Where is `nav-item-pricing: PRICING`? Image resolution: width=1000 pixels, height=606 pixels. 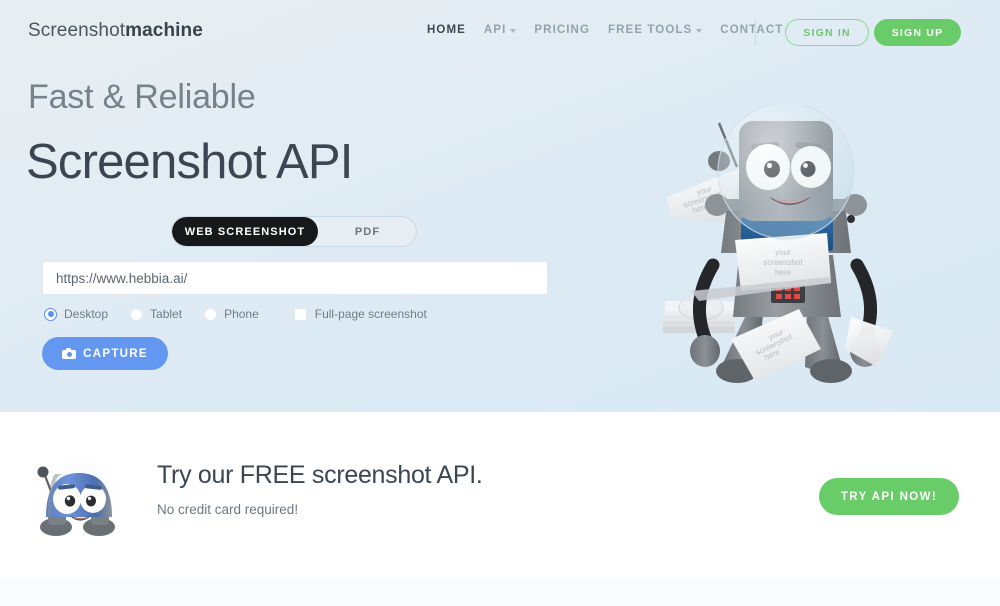 nav-item-pricing: PRICING is located at coordinates (562, 30).